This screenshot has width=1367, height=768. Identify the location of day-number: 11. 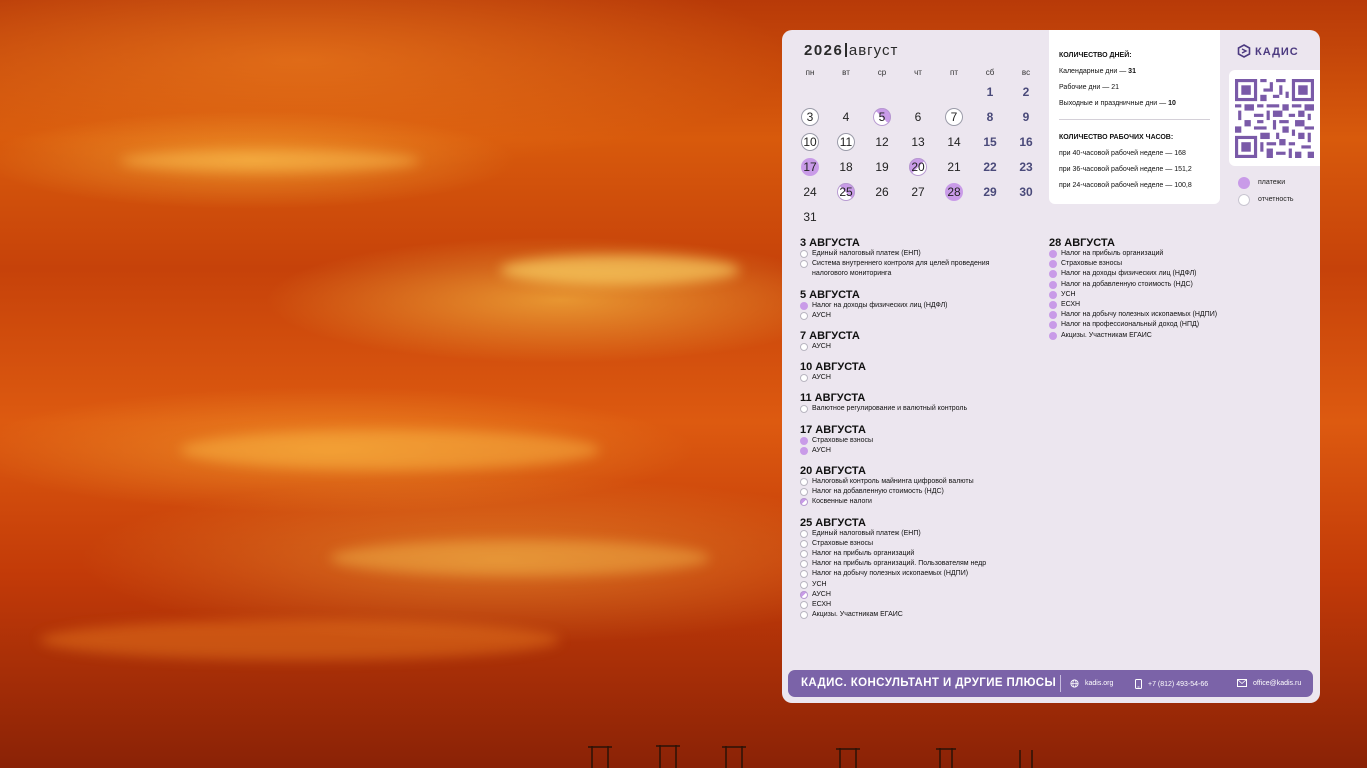
(846, 142).